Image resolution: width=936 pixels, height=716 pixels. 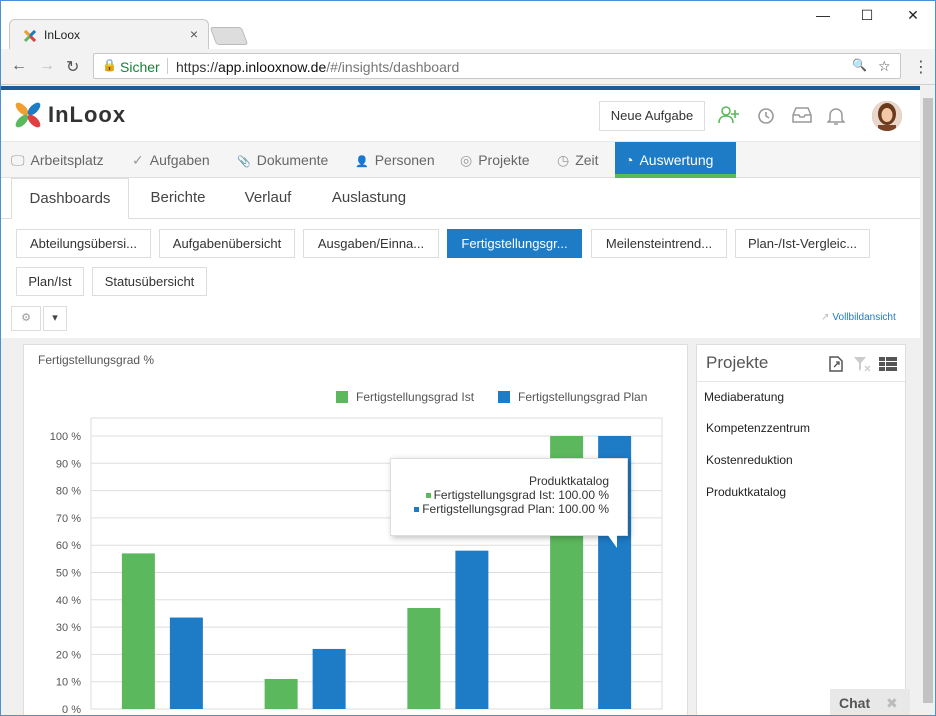 What do you see at coordinates (140, 67) in the screenshot?
I see `security-label: Sicher` at bounding box center [140, 67].